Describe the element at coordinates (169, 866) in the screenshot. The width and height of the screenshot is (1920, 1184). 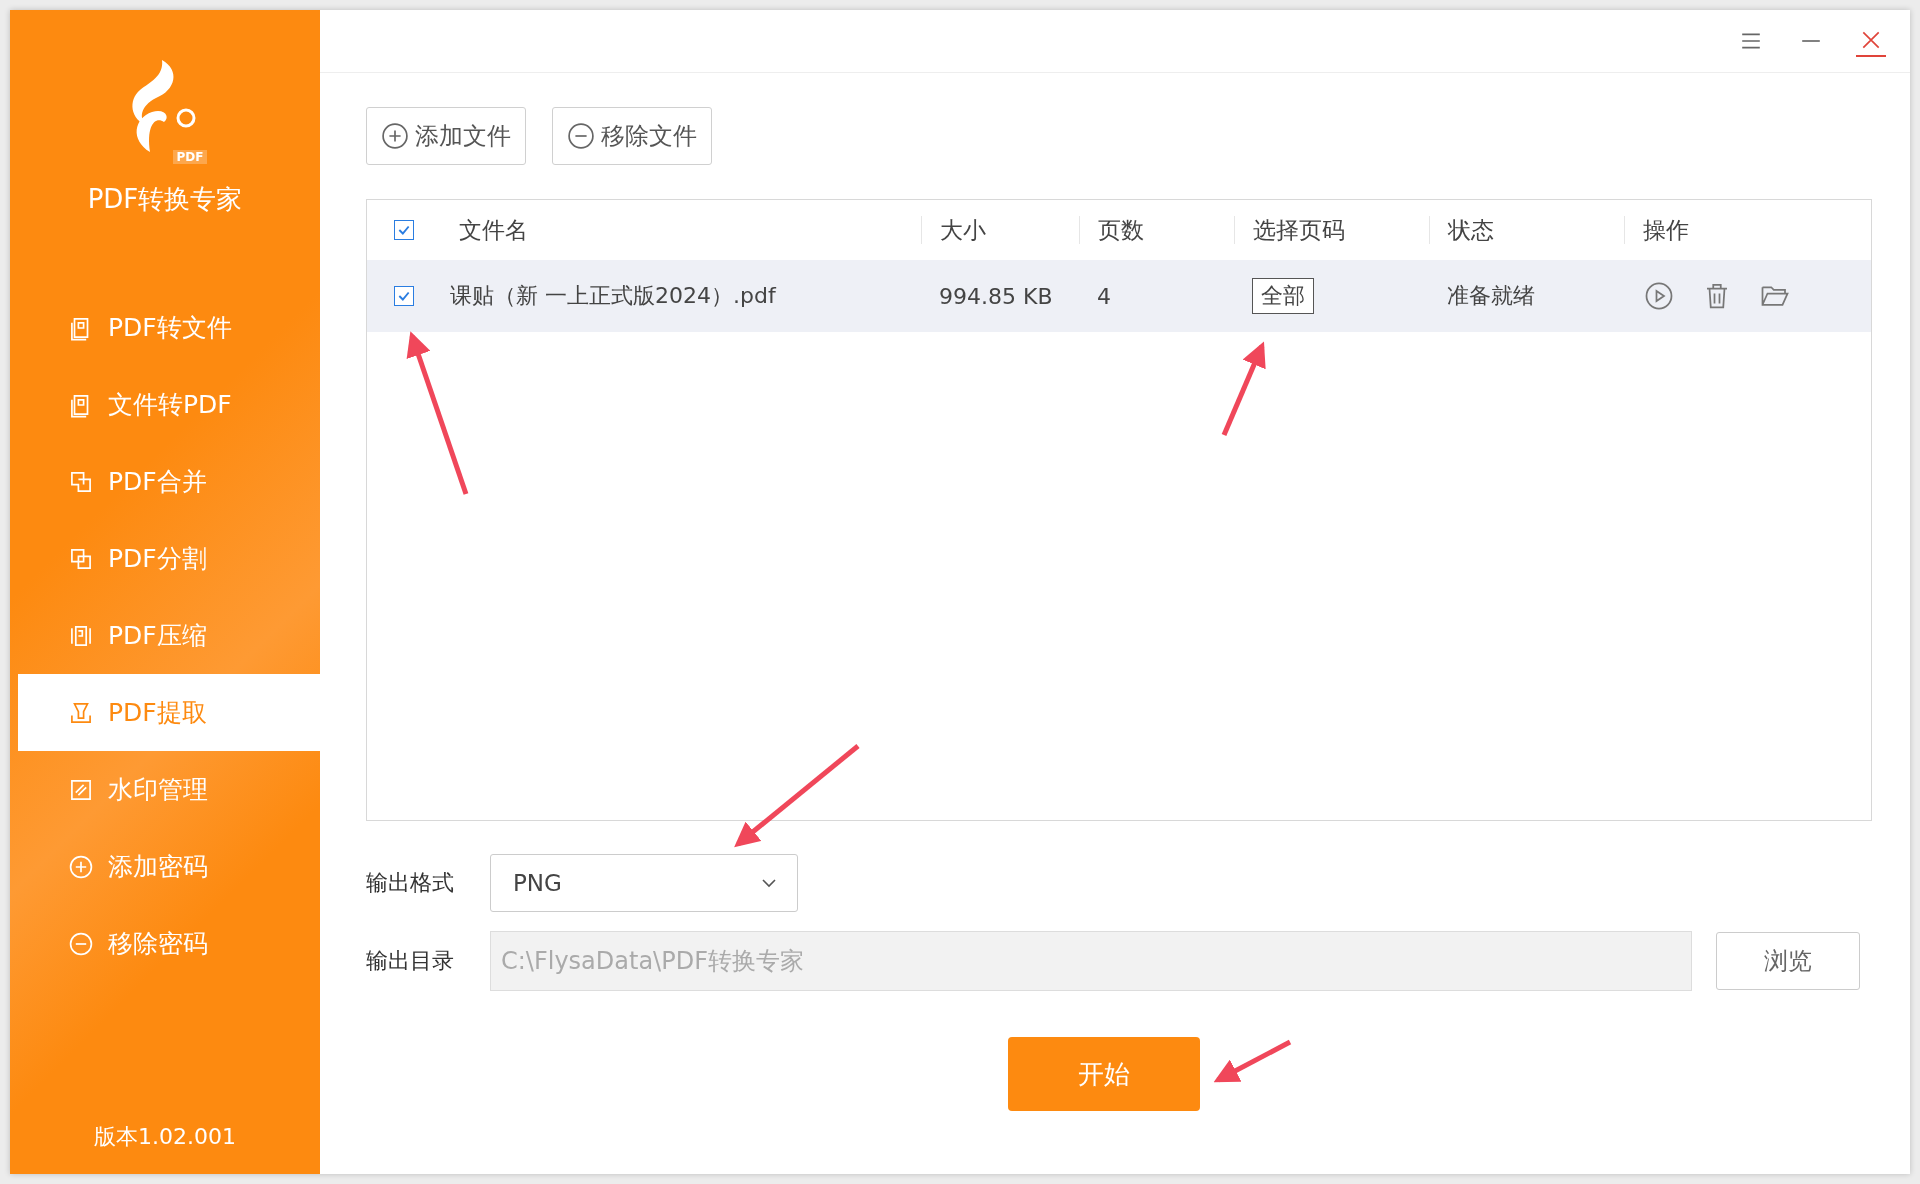
I see `sidebar-item: 添加密码` at that location.